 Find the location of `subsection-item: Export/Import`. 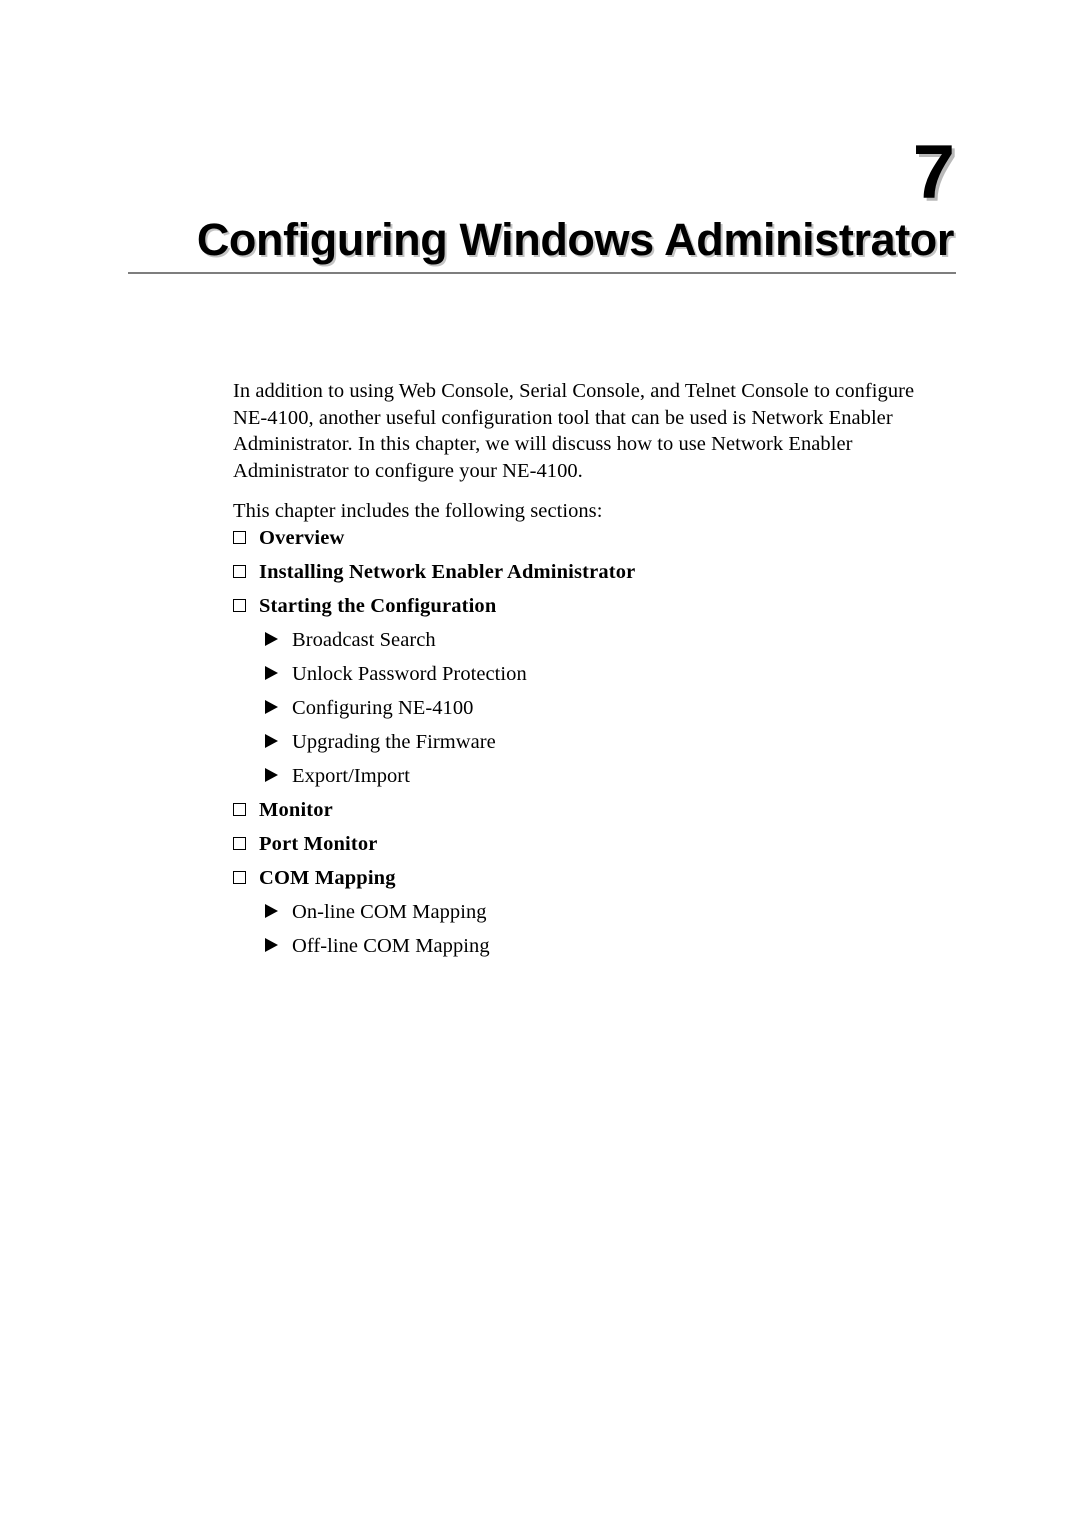

subsection-item: Export/Import is located at coordinates (588, 776).